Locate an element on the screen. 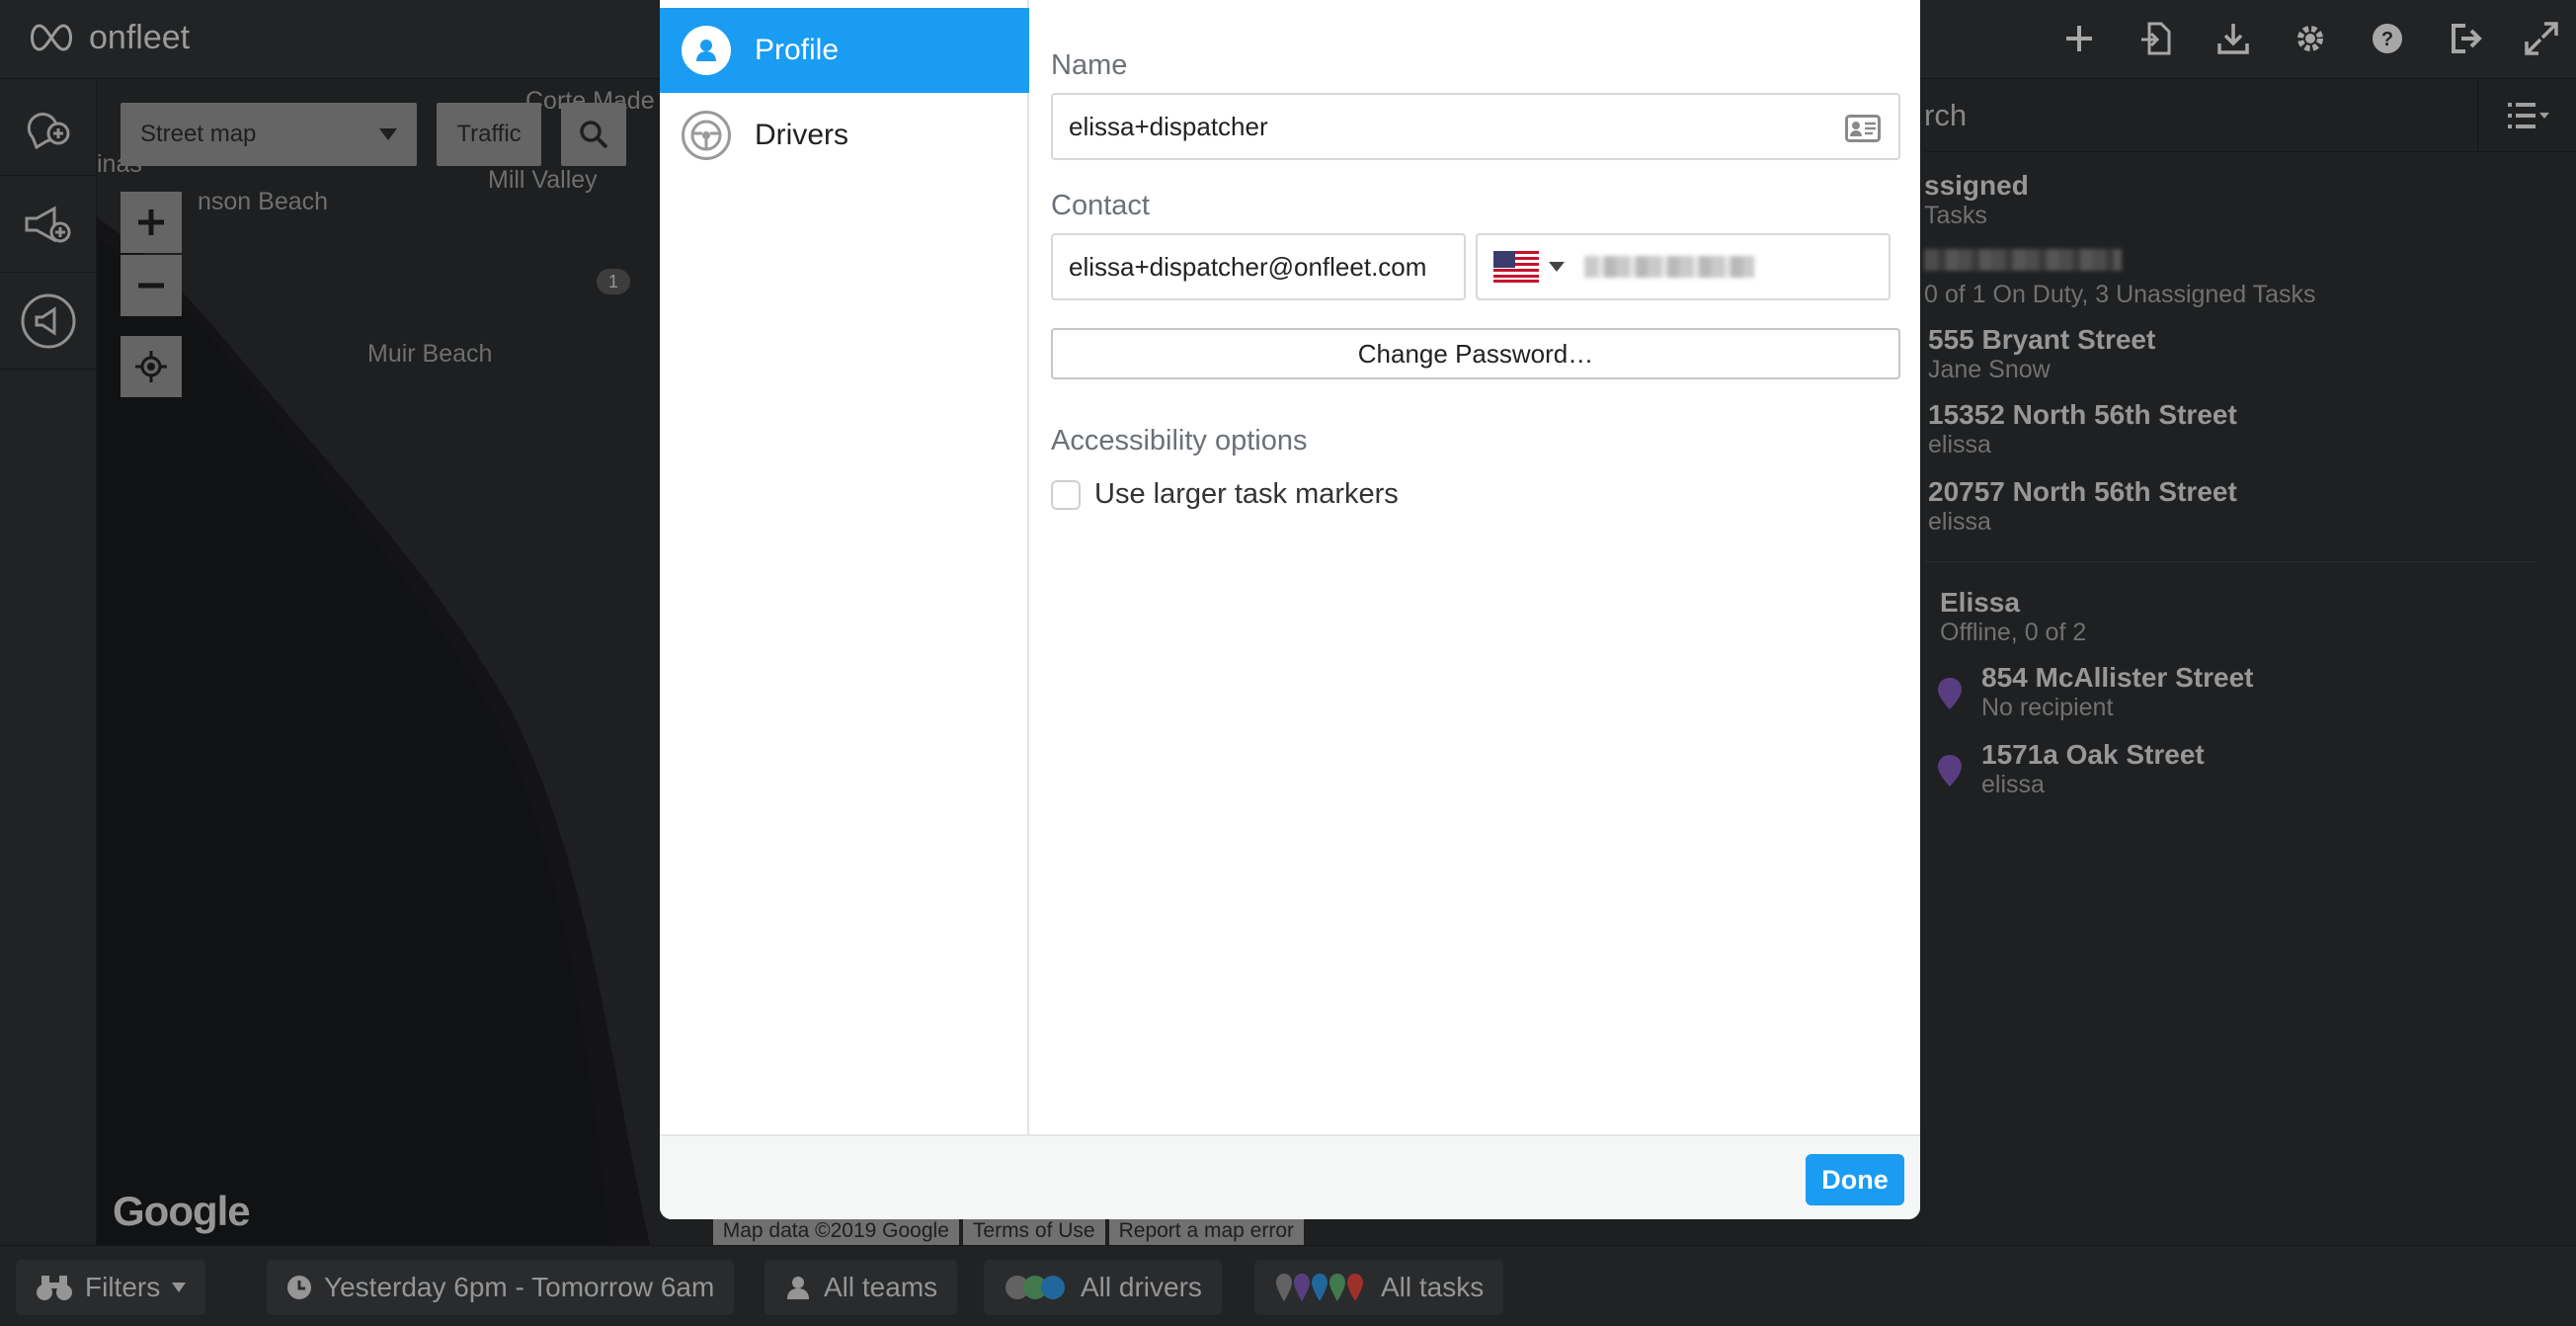 Image resolution: width=2576 pixels, height=1326 pixels. nav-drivers-label: Drivers is located at coordinates (801, 135).